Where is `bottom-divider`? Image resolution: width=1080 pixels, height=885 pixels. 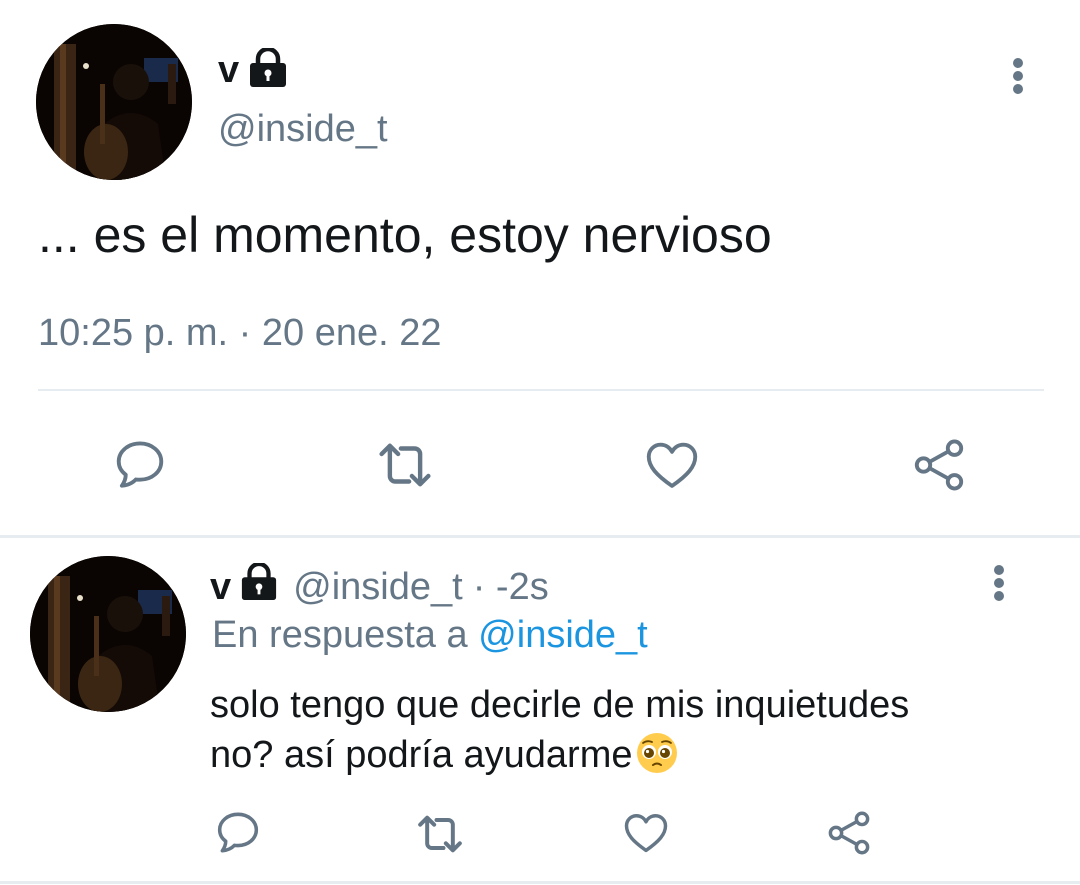 bottom-divider is located at coordinates (540, 882).